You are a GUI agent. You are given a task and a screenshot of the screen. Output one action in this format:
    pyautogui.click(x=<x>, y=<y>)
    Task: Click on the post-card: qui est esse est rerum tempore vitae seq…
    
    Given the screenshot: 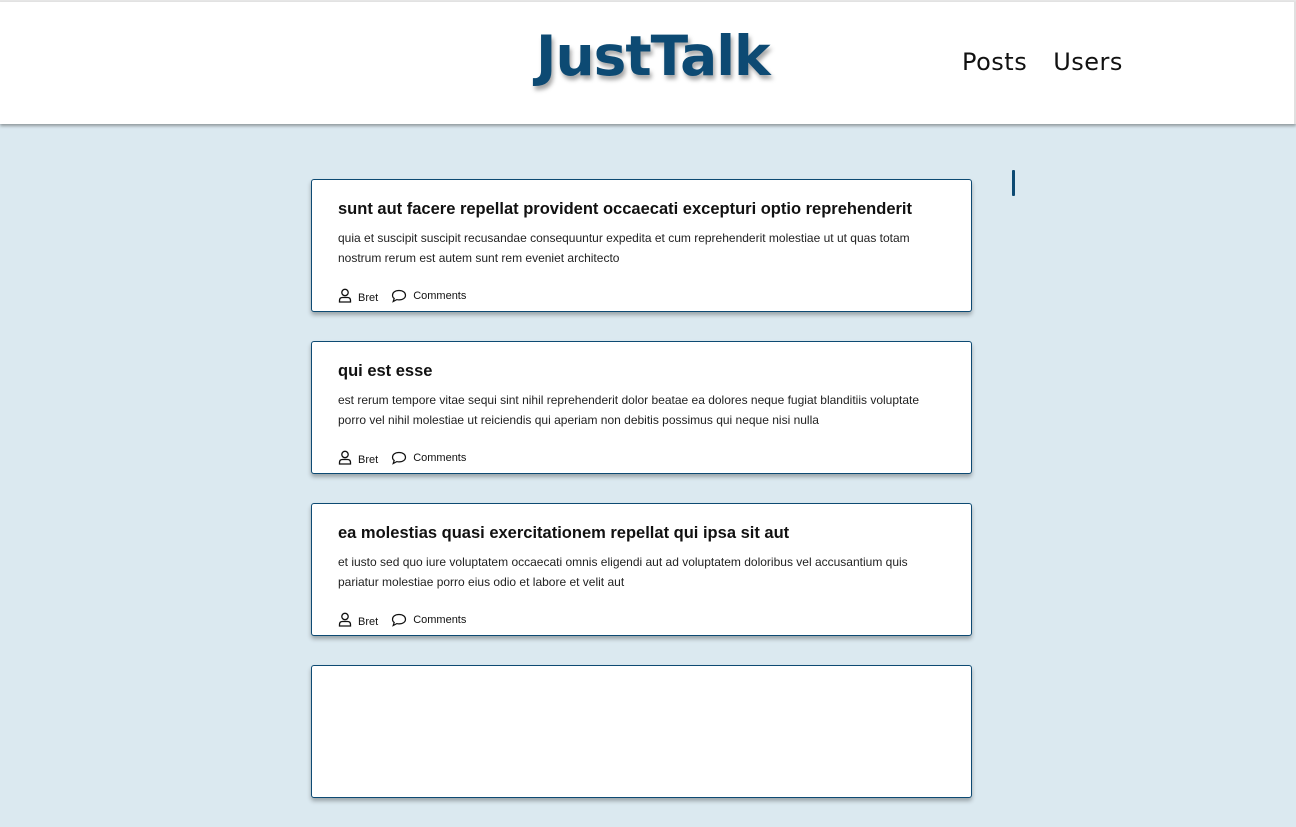 What is the action you would take?
    pyautogui.click(x=641, y=407)
    